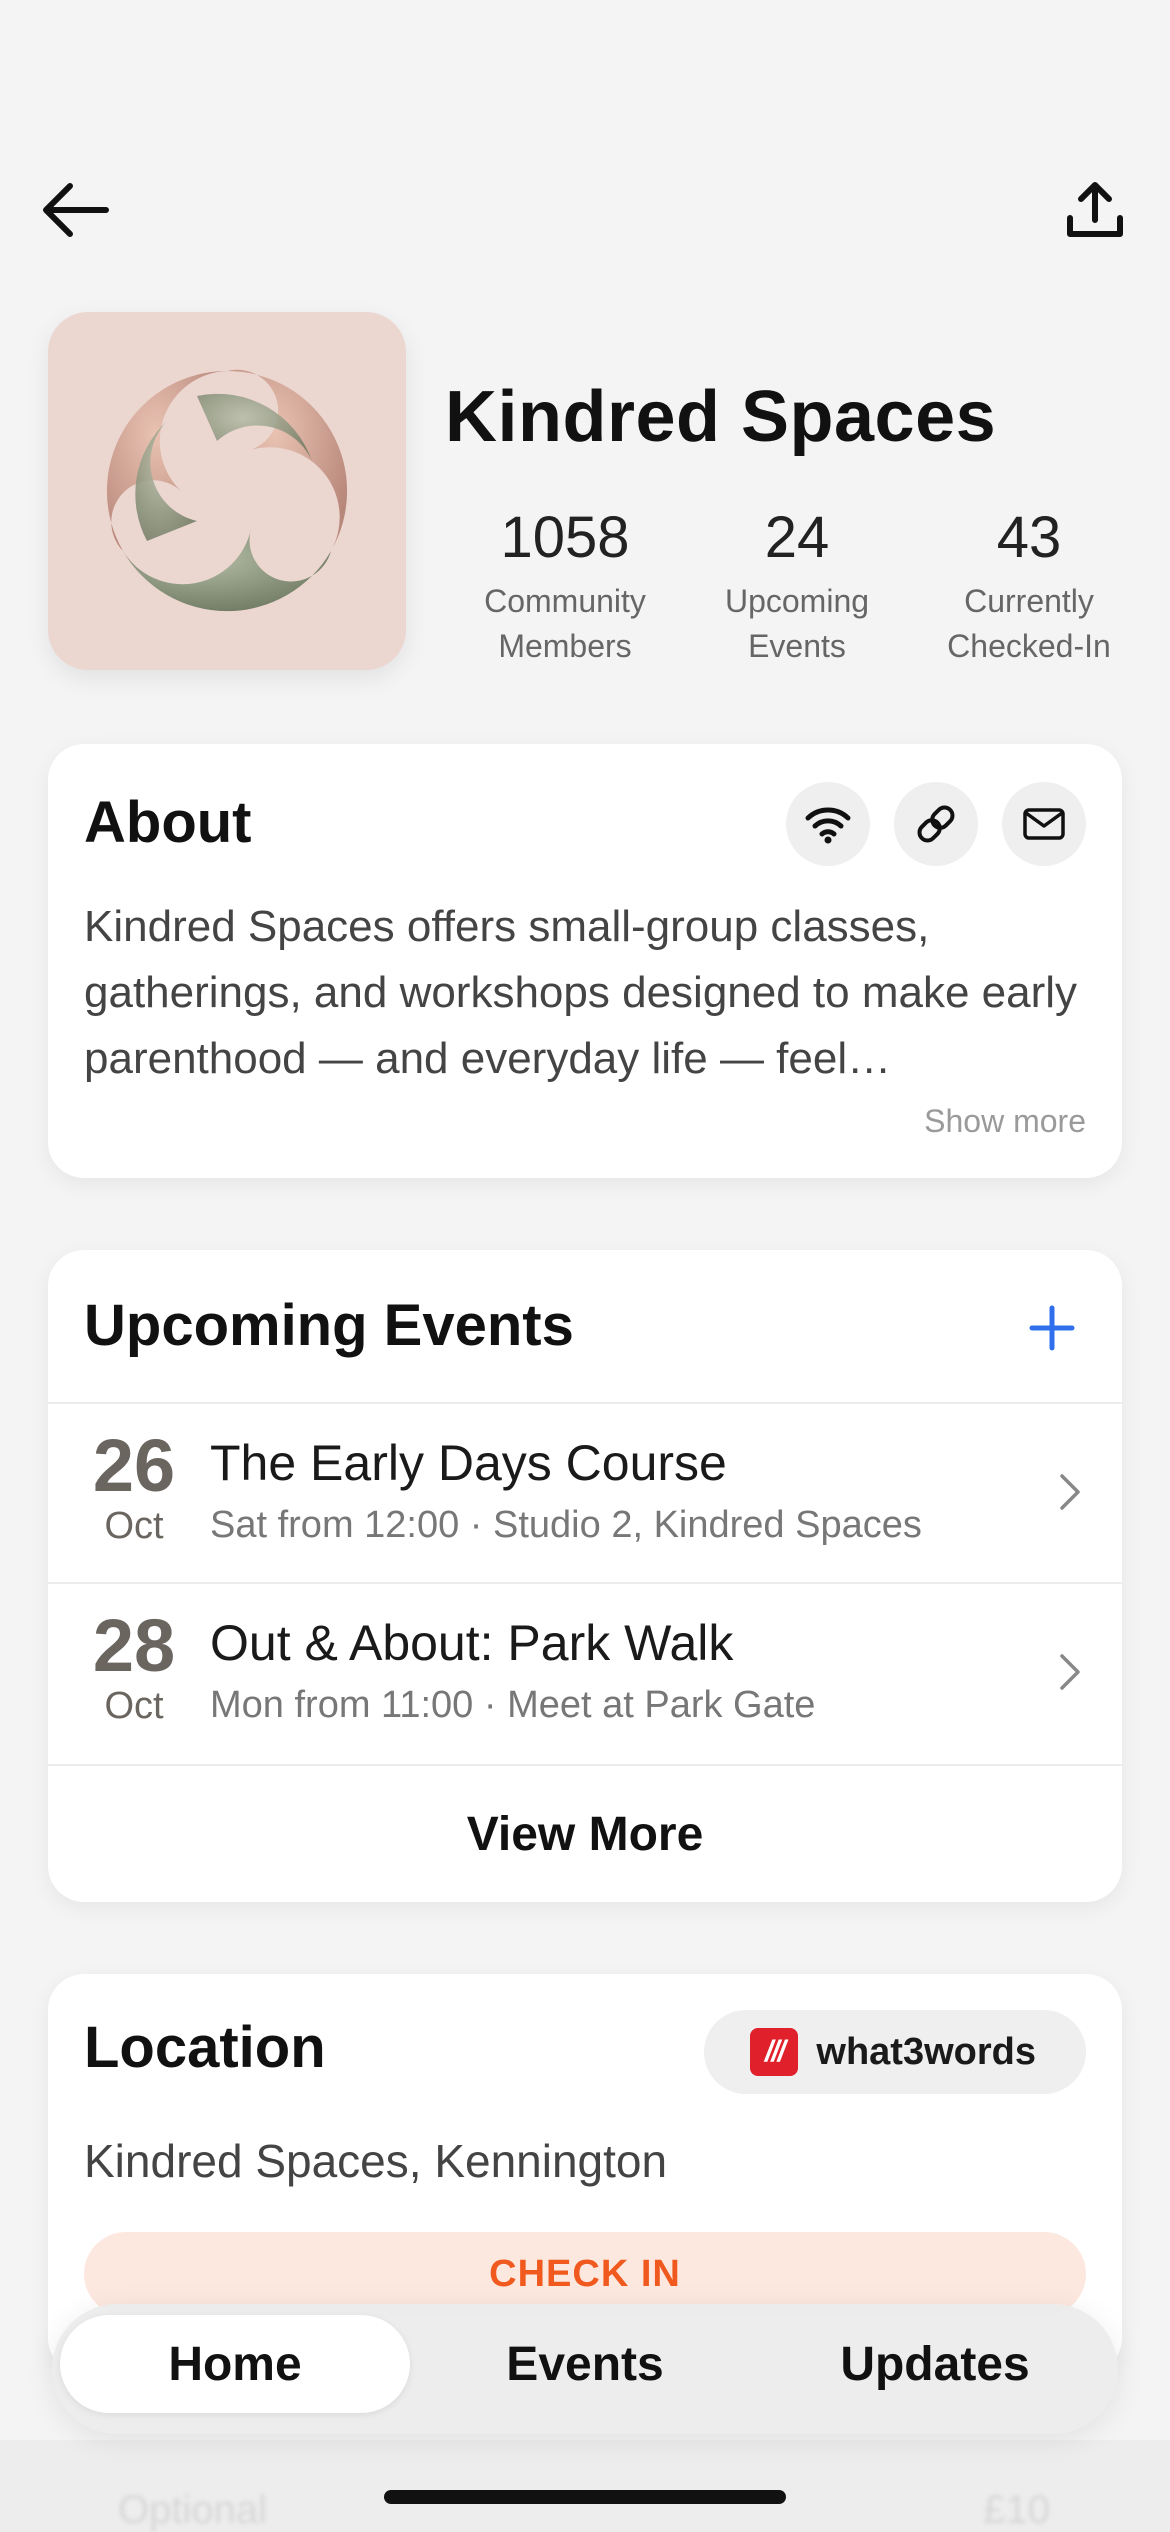  What do you see at coordinates (235, 2364) in the screenshot?
I see `tab-home: Home` at bounding box center [235, 2364].